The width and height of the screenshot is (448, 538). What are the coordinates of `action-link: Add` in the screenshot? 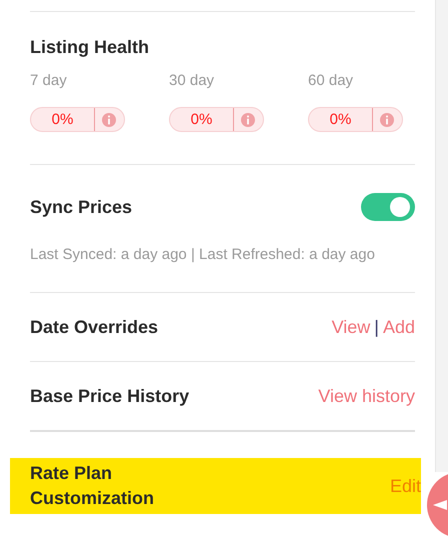 It's located at (398, 327).